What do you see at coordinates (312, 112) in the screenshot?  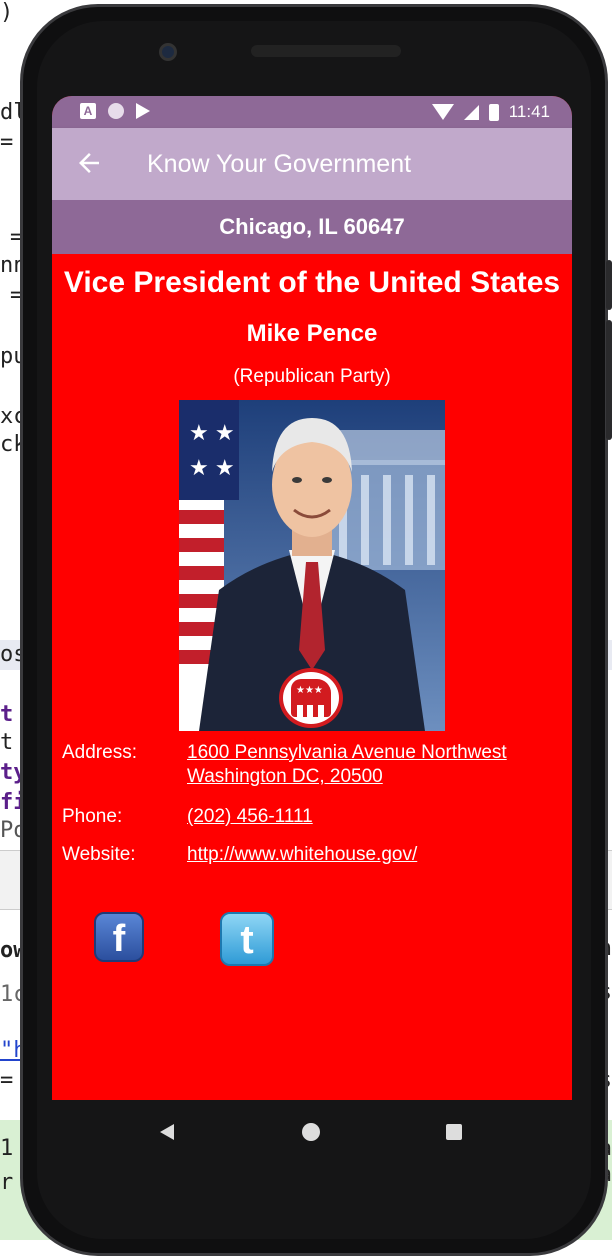 I see `status-bar: A 11:41` at bounding box center [312, 112].